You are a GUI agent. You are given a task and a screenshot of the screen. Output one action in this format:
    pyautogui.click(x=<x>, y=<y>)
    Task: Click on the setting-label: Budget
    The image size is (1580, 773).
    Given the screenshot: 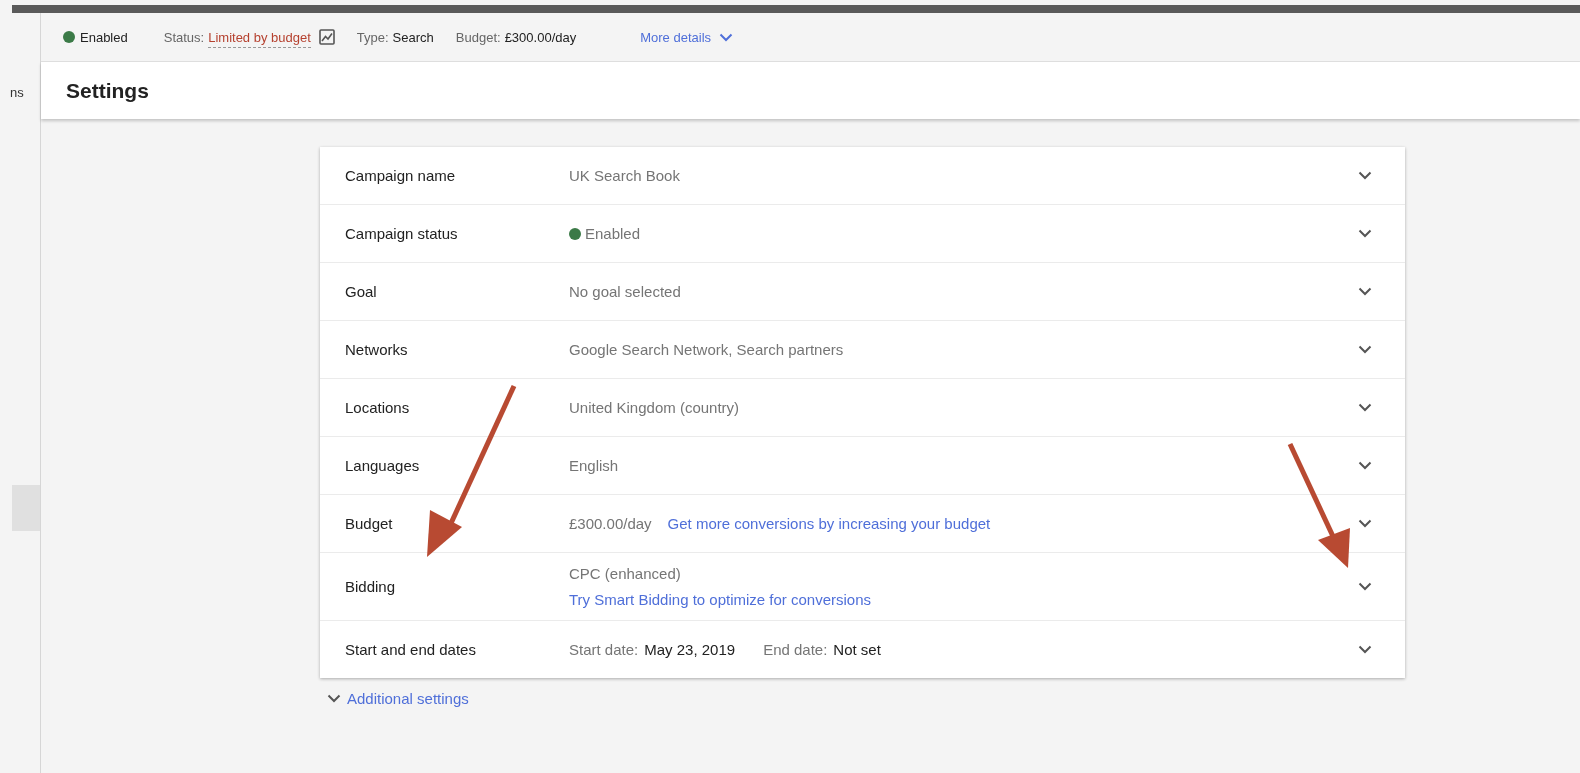 What is the action you would take?
    pyautogui.click(x=369, y=523)
    